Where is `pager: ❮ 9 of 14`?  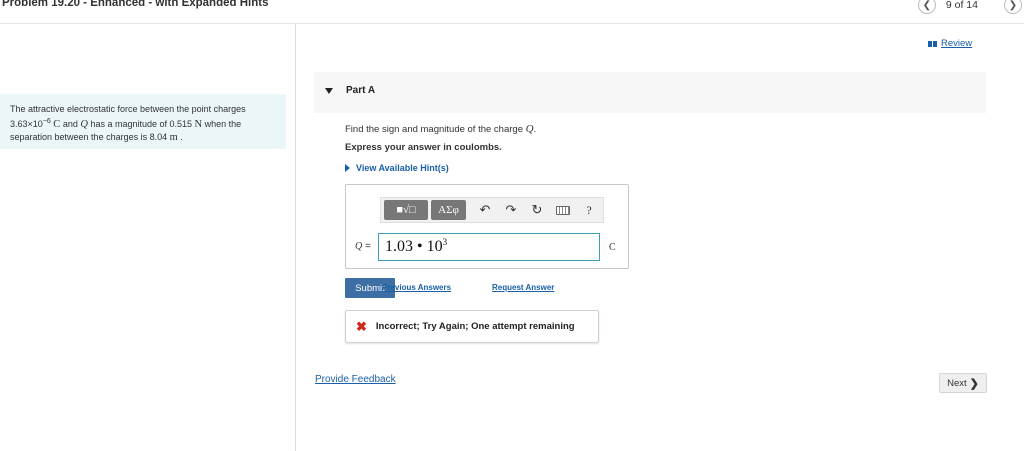
pager: ❮ 9 of 14 is located at coordinates (952, 7).